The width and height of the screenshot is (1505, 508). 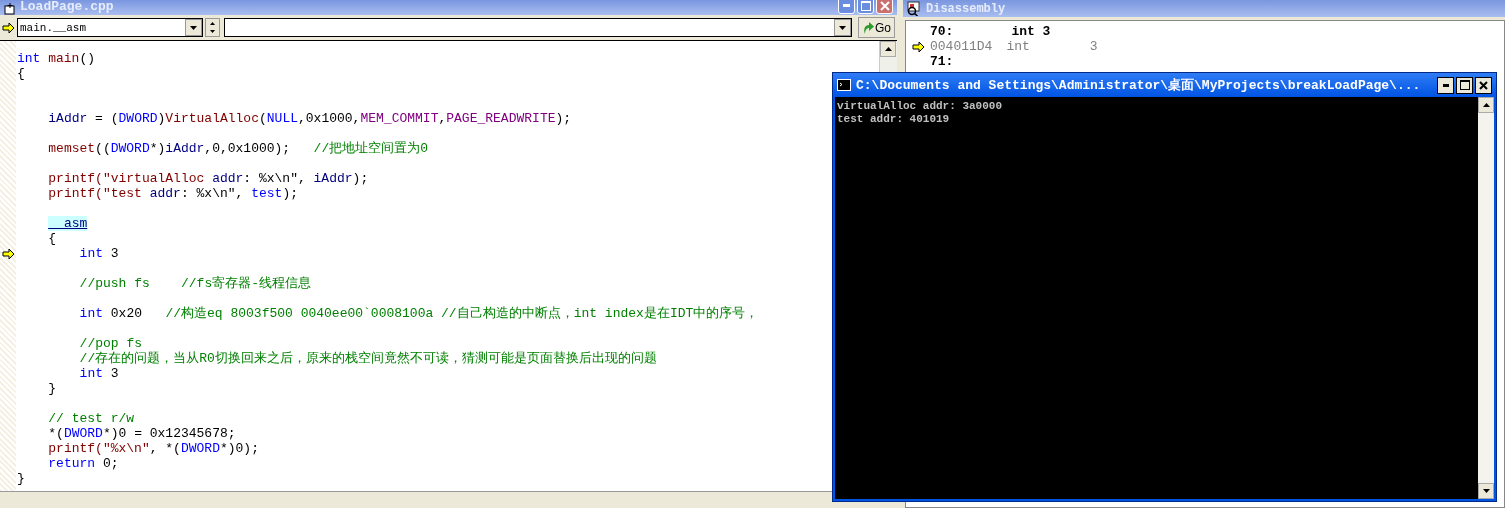 I want to click on line-number: 71:, so click(x=942, y=61).